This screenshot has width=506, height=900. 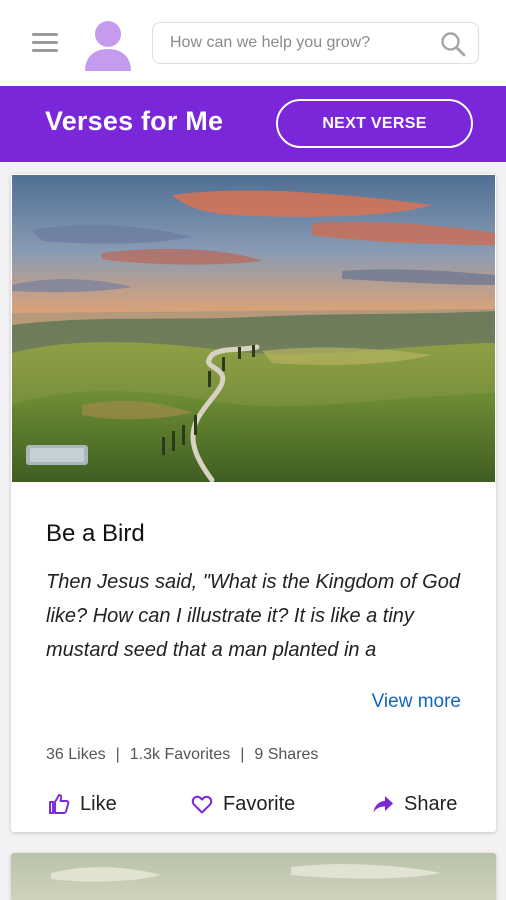 I want to click on favorite-button: Favorite, so click(x=242, y=804).